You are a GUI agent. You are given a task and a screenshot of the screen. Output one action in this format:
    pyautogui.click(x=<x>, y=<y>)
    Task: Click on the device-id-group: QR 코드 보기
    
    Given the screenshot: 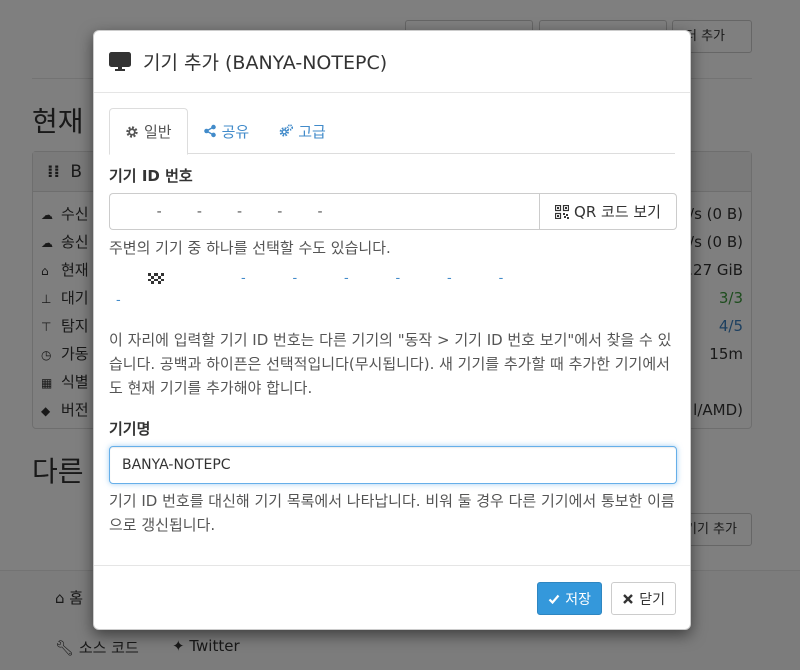 What is the action you would take?
    pyautogui.click(x=393, y=211)
    